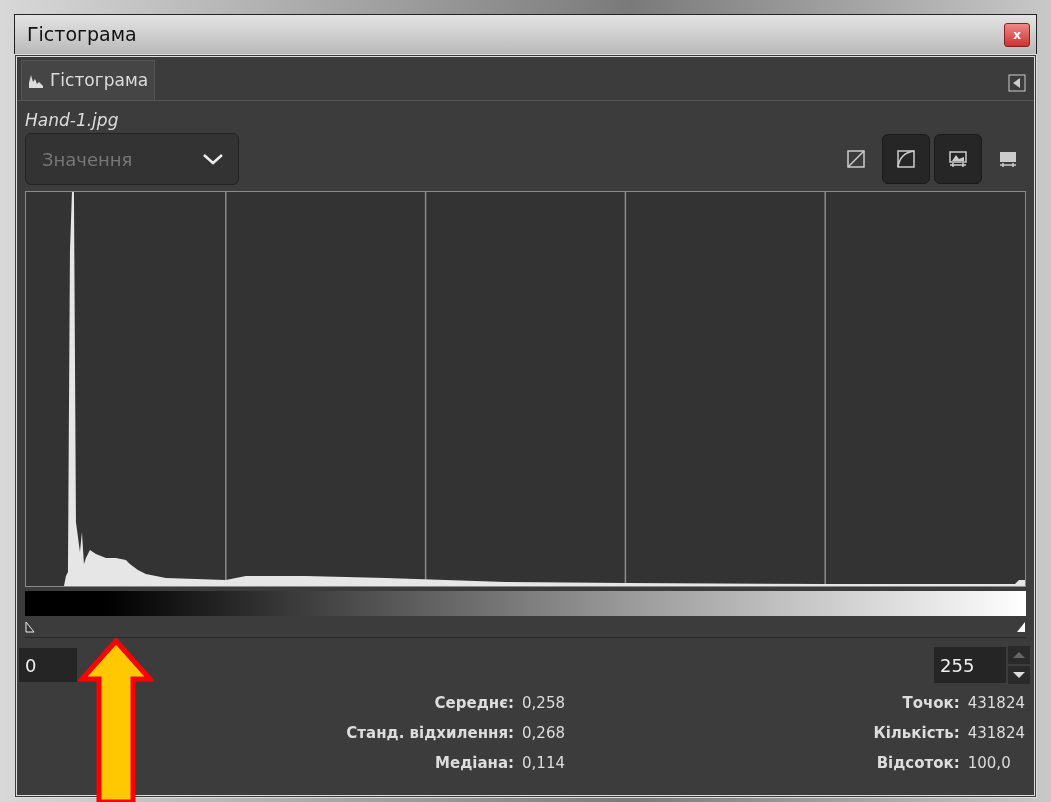 This screenshot has width=1051, height=802. Describe the element at coordinates (916, 733) in the screenshot. I see `stat-label: Кількість:` at that location.